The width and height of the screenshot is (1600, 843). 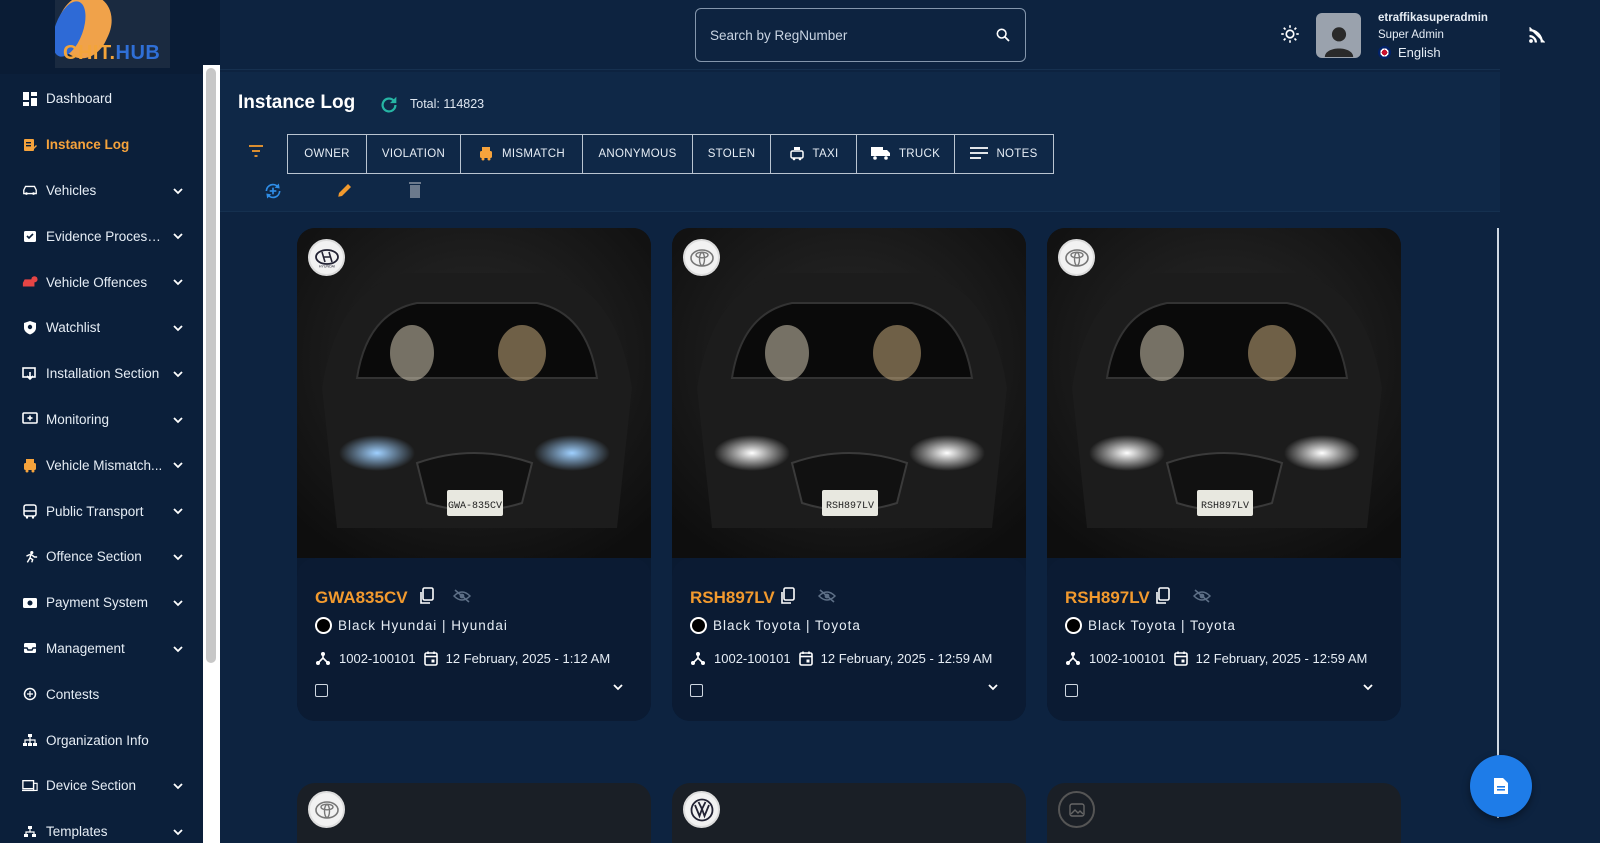 I want to click on tab-truck: TRUCK, so click(x=906, y=154).